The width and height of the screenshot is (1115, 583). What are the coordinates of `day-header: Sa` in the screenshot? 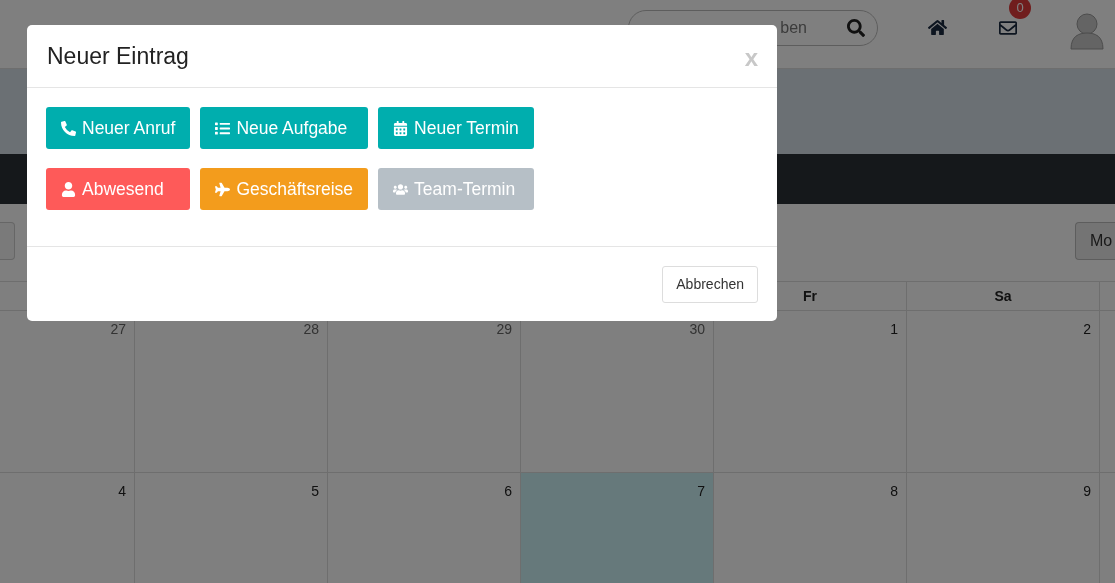 It's located at (1003, 296).